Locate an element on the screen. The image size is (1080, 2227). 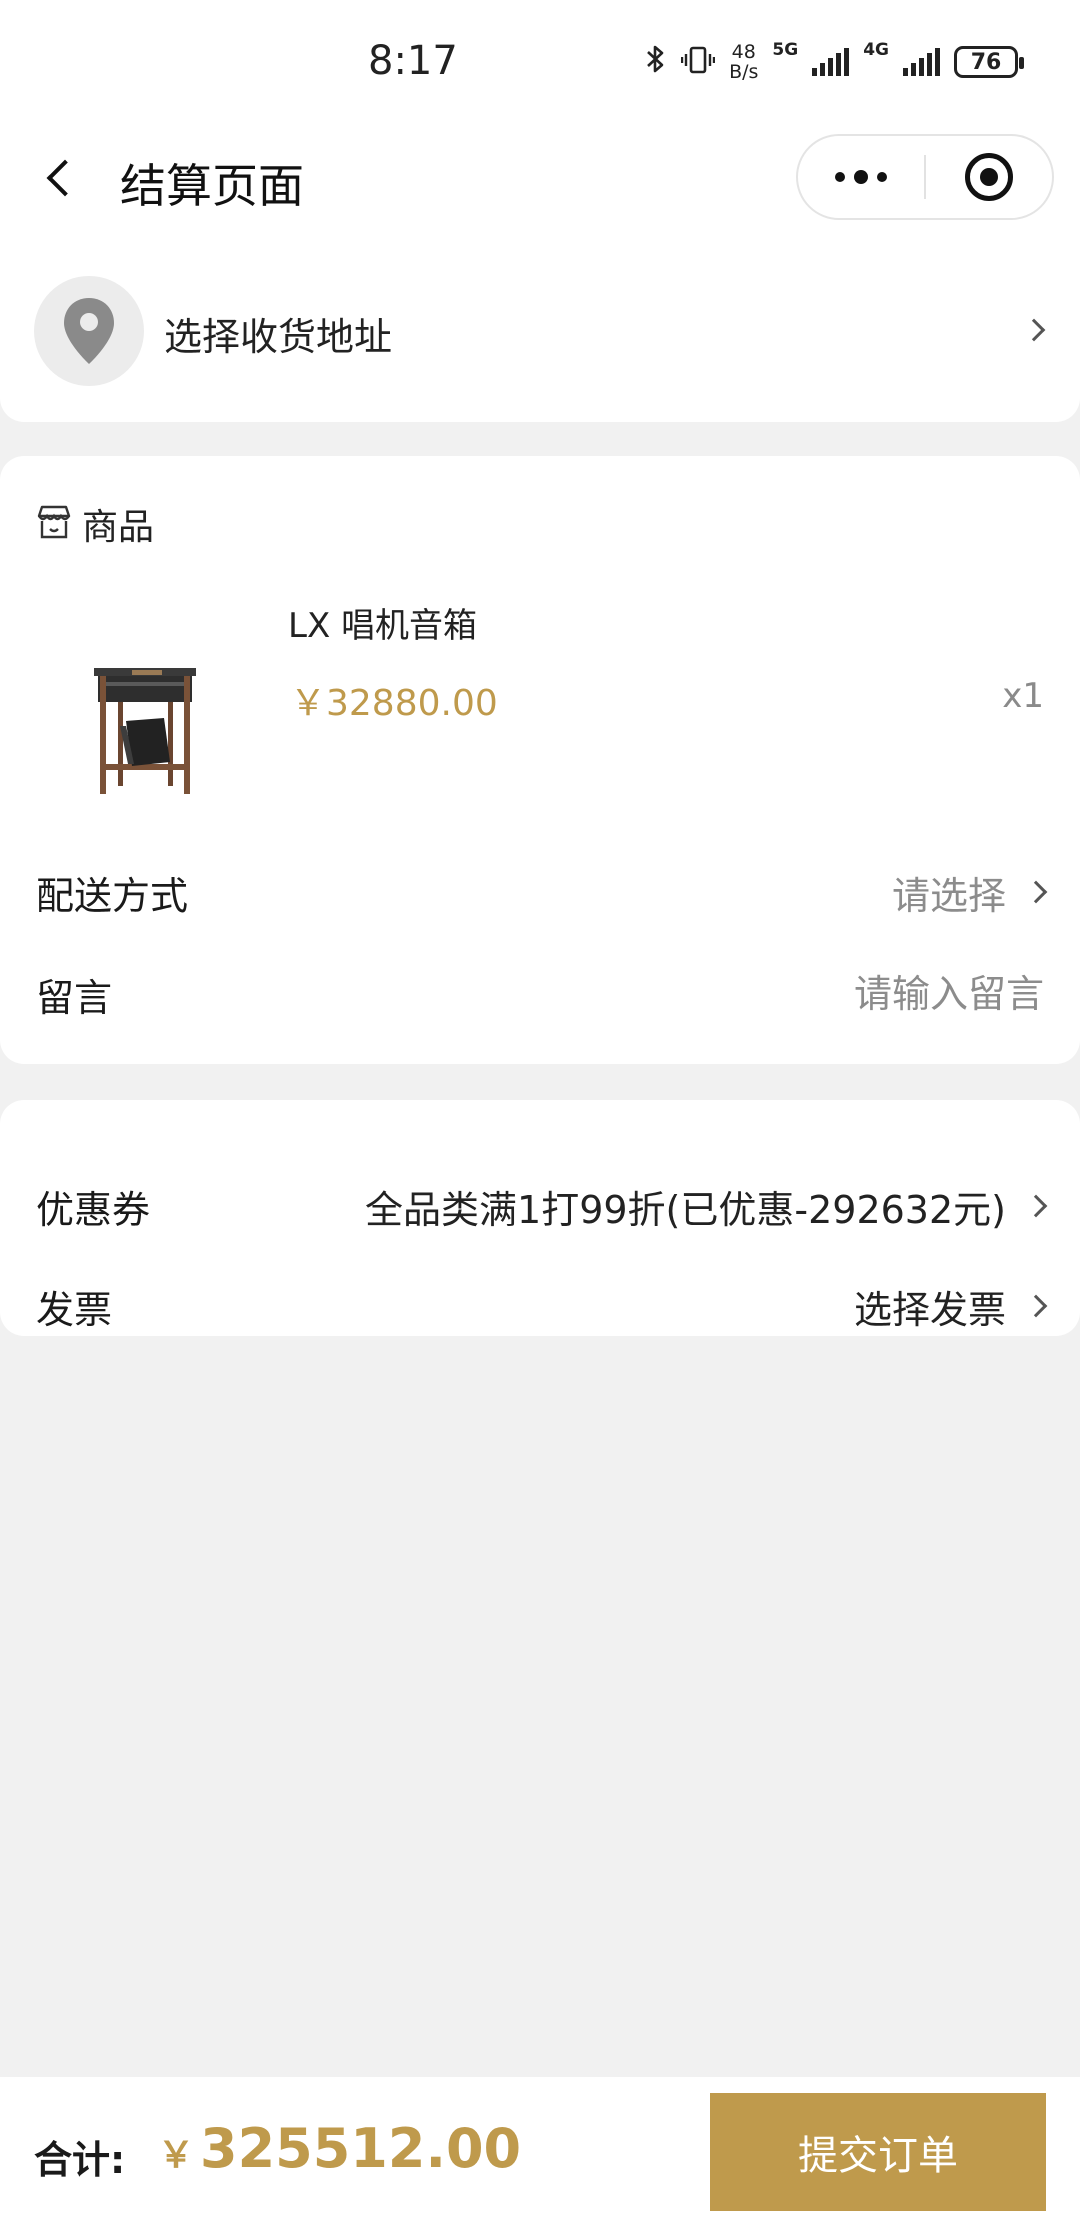
location-pin-icon is located at coordinates (89, 331).